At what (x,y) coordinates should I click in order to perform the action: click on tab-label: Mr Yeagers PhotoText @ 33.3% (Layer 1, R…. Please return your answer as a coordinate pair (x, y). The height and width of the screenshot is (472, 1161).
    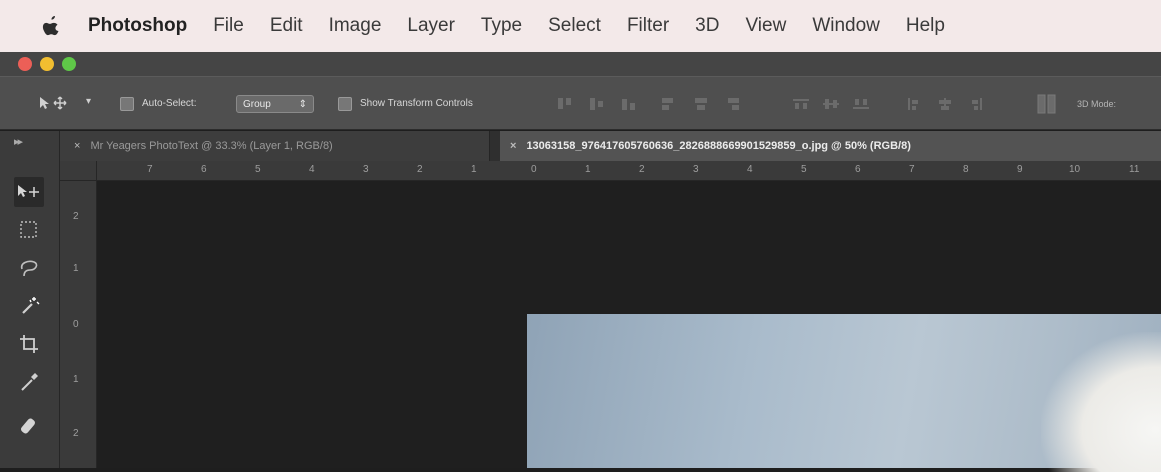
    Looking at the image, I should click on (211, 146).